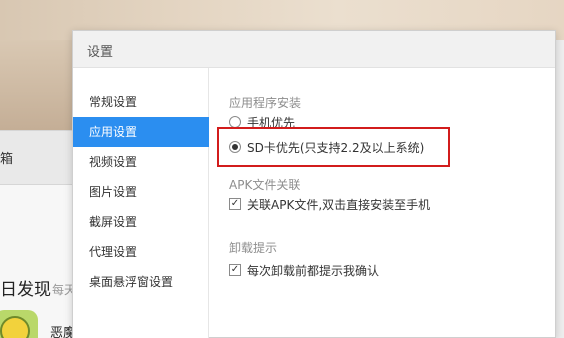  I want to click on uninstall-confirm-label: 每次卸载前都提示我确认, so click(313, 270).